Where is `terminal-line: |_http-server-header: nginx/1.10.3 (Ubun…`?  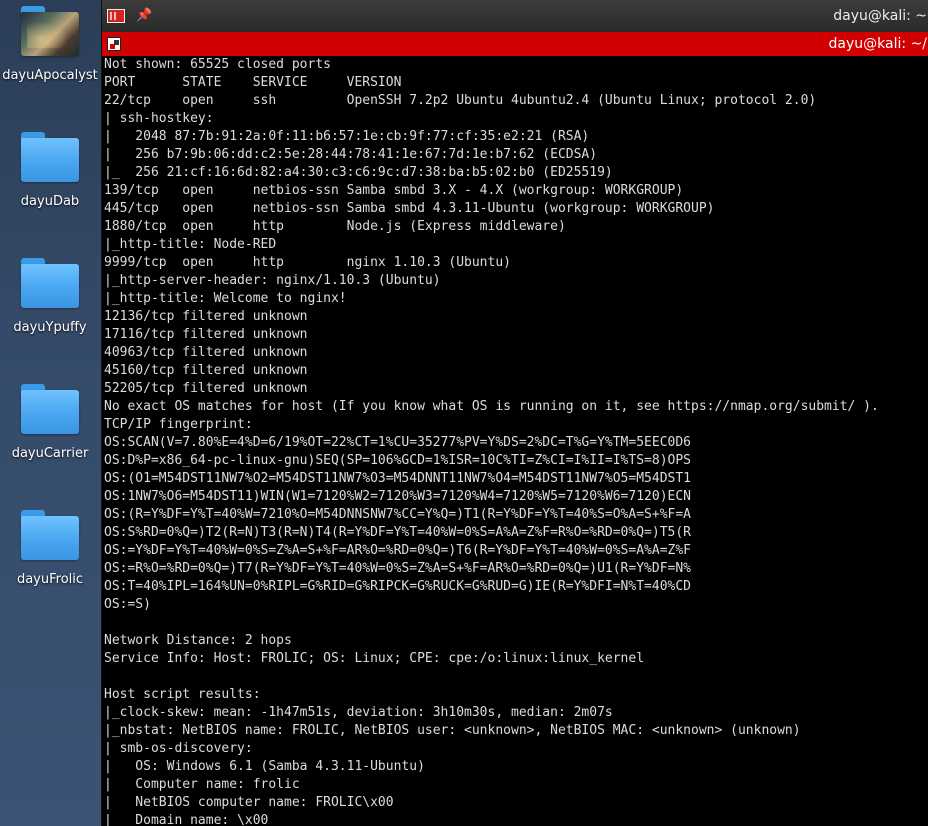
terminal-line: |_http-server-header: nginx/1.10.3 (Ubun… is located at coordinates (272, 280).